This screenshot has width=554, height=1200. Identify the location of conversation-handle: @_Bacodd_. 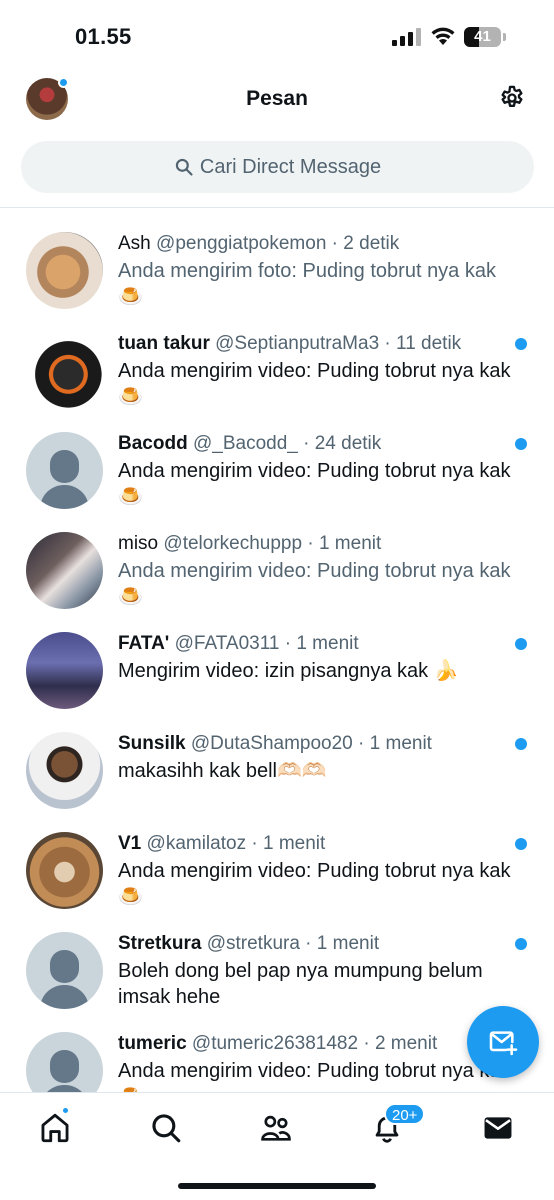
(245, 443).